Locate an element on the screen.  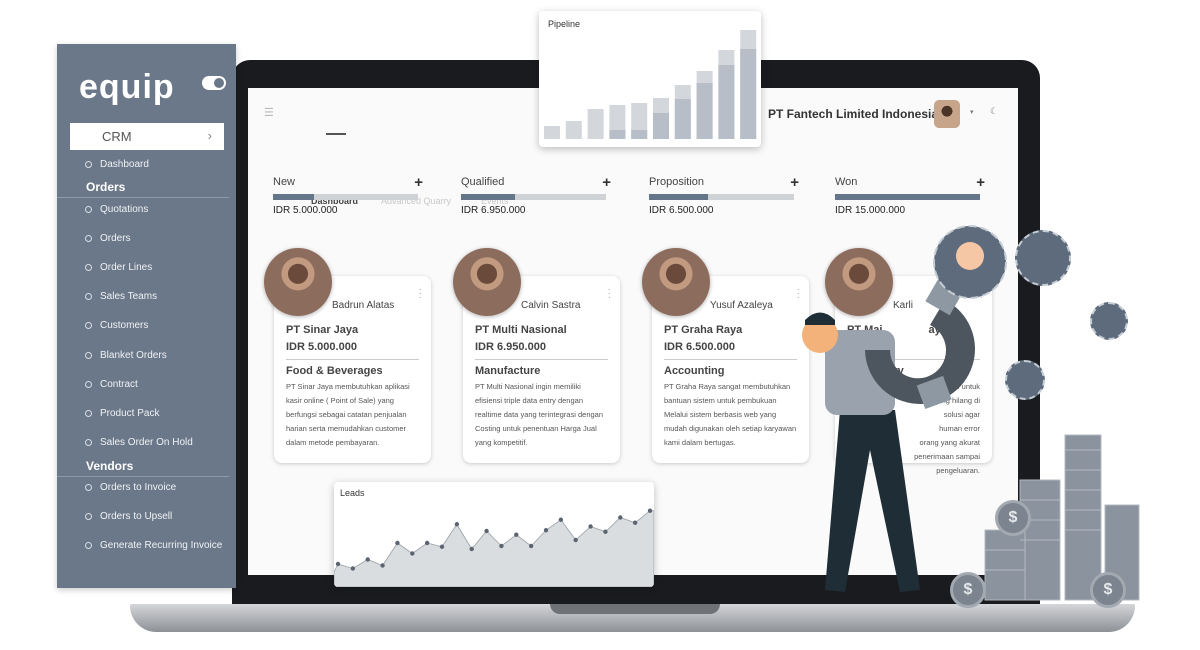
leads-chart is located at coordinates (494, 547).